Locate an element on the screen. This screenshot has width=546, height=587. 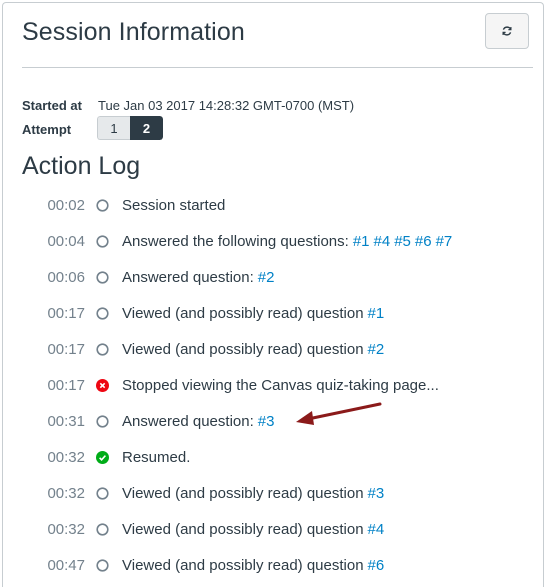
attempt-label: Attempt is located at coordinates (47, 129).